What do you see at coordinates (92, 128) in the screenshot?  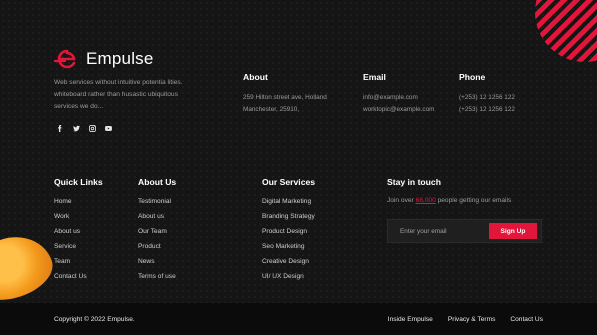 I see `instagram-icon` at bounding box center [92, 128].